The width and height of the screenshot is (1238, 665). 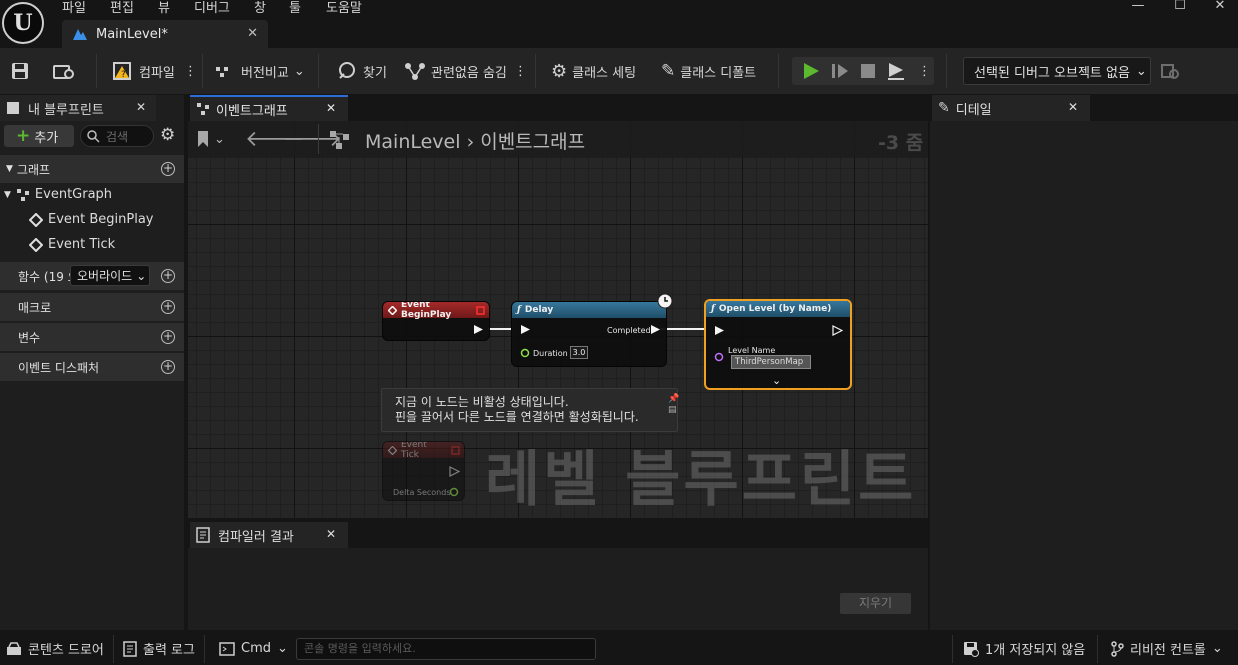 What do you see at coordinates (295, 8) in the screenshot?
I see `menu-tools: 툴` at bounding box center [295, 8].